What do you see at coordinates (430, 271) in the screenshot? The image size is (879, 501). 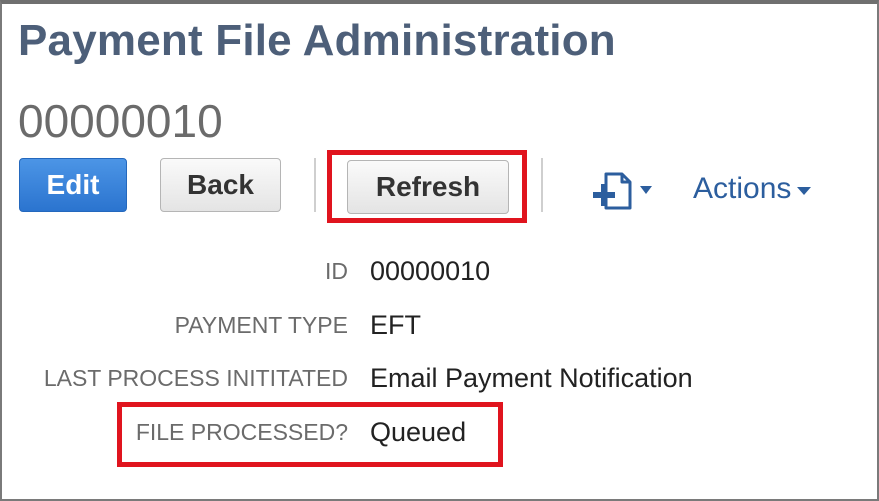 I see `field-value: 00000010` at bounding box center [430, 271].